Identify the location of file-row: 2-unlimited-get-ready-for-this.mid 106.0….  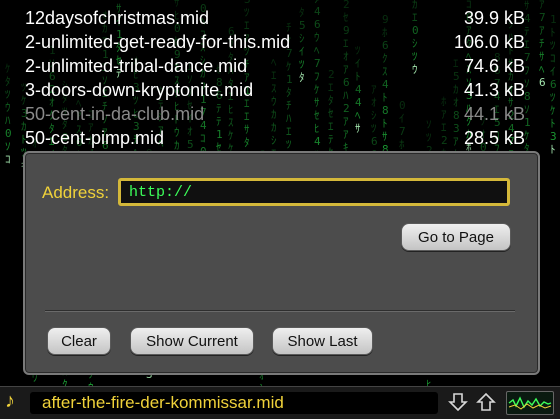
(280, 42).